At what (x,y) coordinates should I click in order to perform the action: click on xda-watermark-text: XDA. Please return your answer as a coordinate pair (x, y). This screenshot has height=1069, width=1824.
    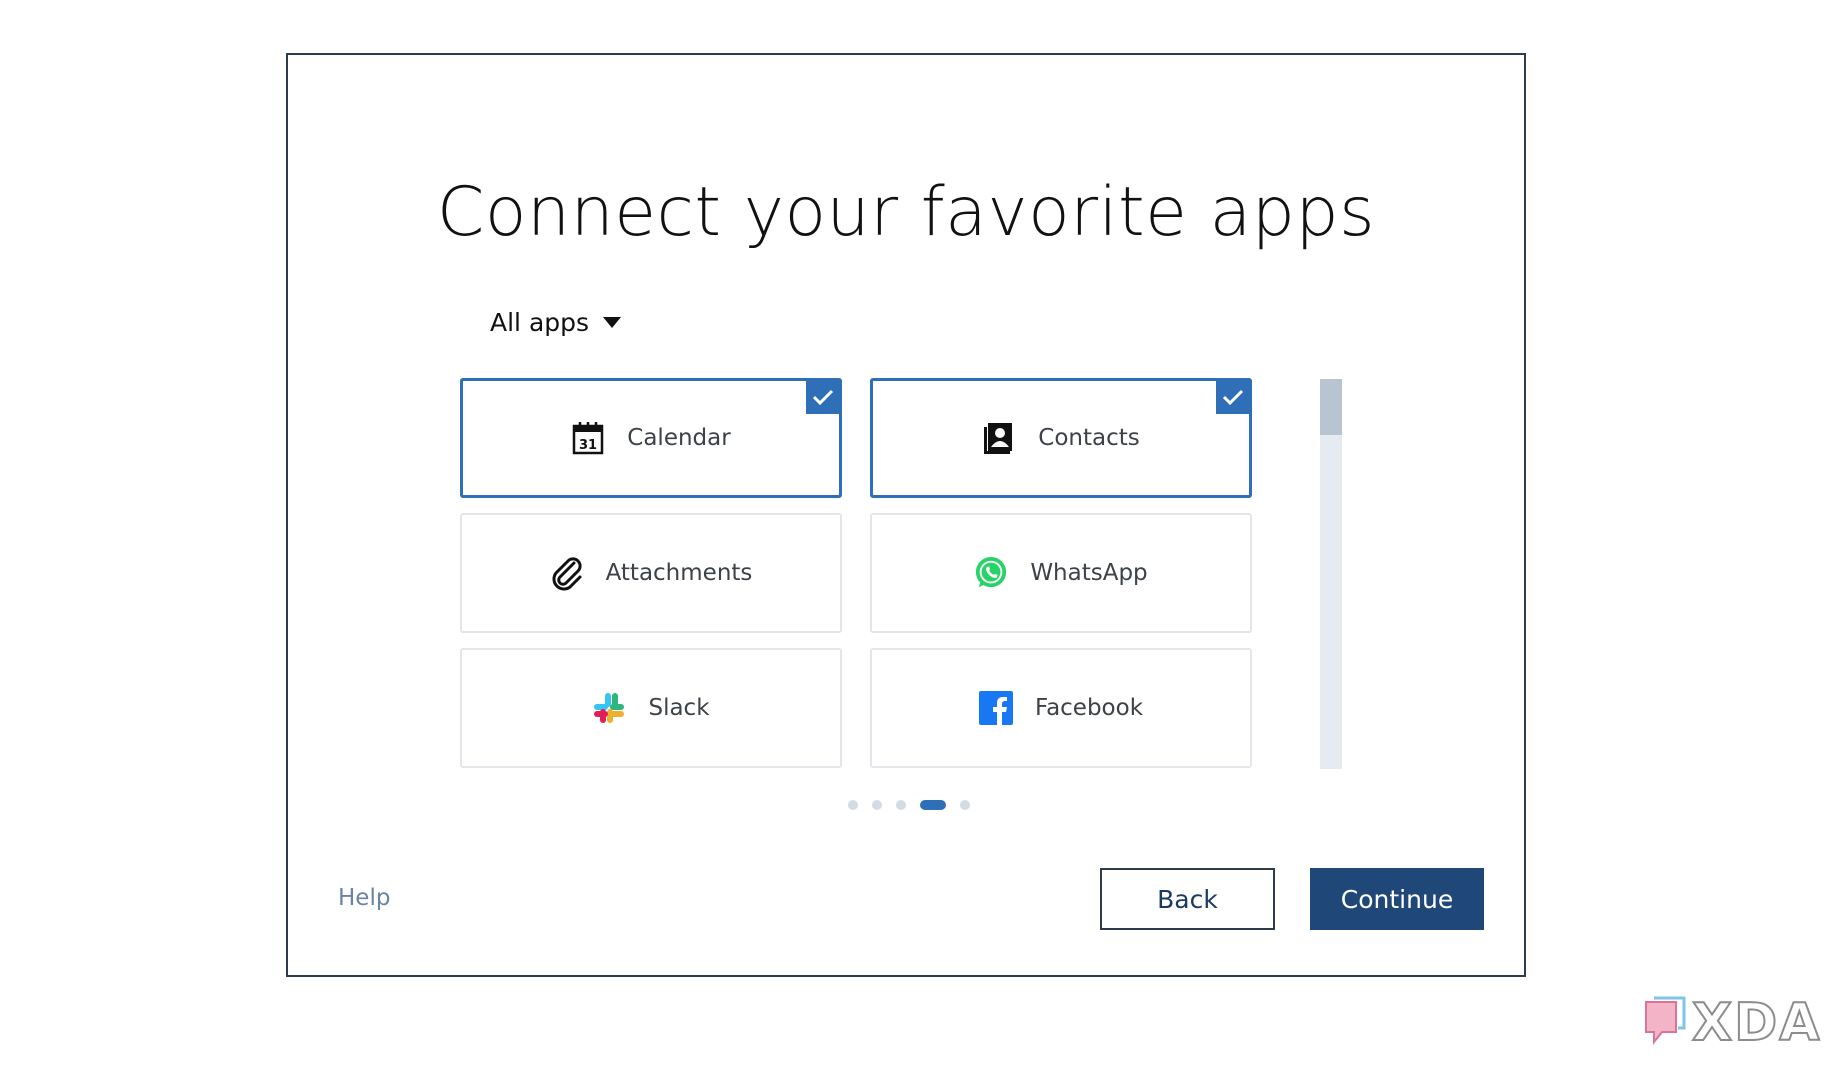
    Looking at the image, I should click on (1756, 1023).